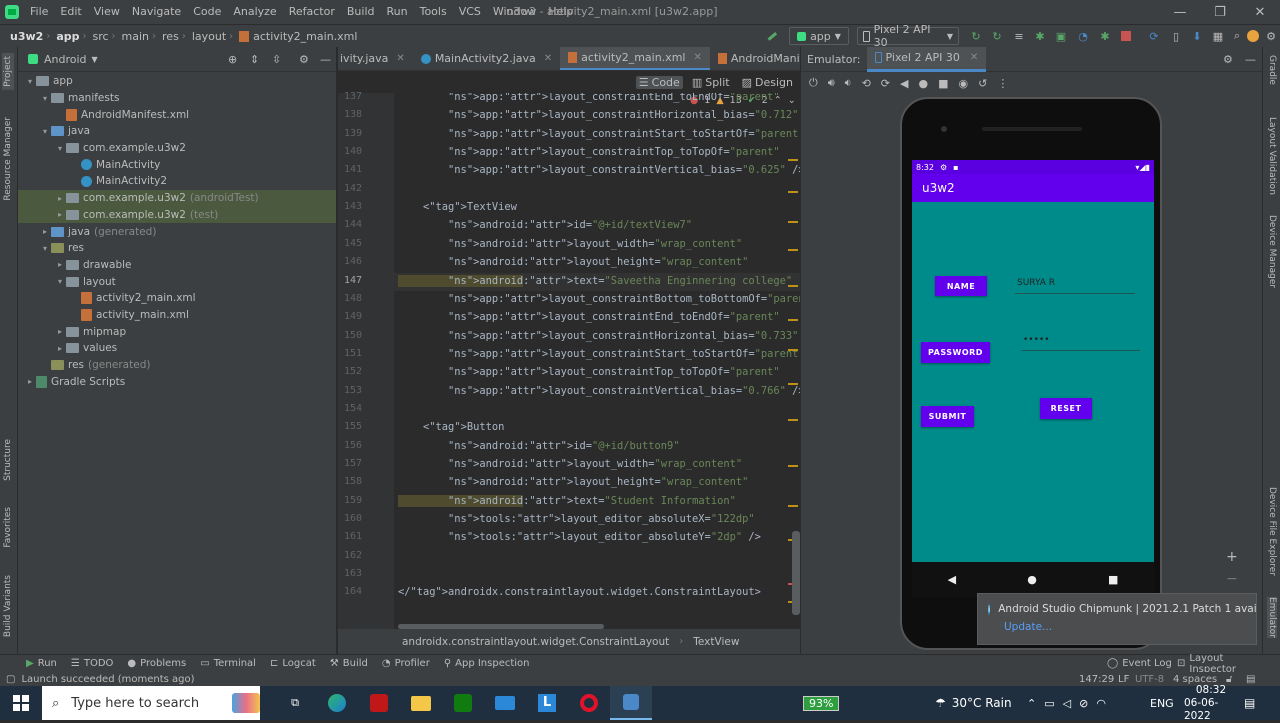  What do you see at coordinates (1162, 703) in the screenshot?
I see `input-language: ENG` at bounding box center [1162, 703].